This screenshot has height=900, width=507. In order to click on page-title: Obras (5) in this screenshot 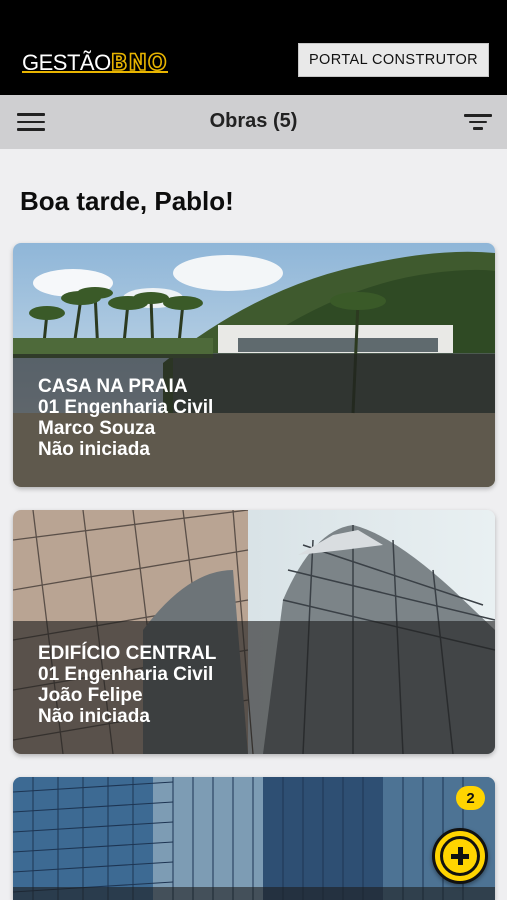, I will do `click(253, 121)`.